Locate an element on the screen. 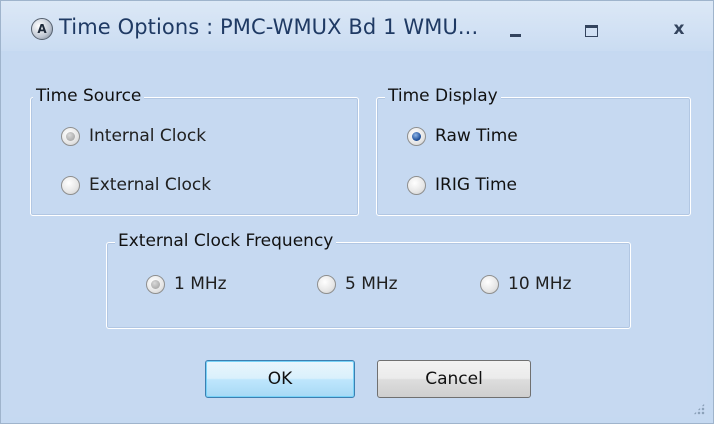 The width and height of the screenshot is (714, 424). internal-clock-radio: Internal Clock is located at coordinates (133, 136).